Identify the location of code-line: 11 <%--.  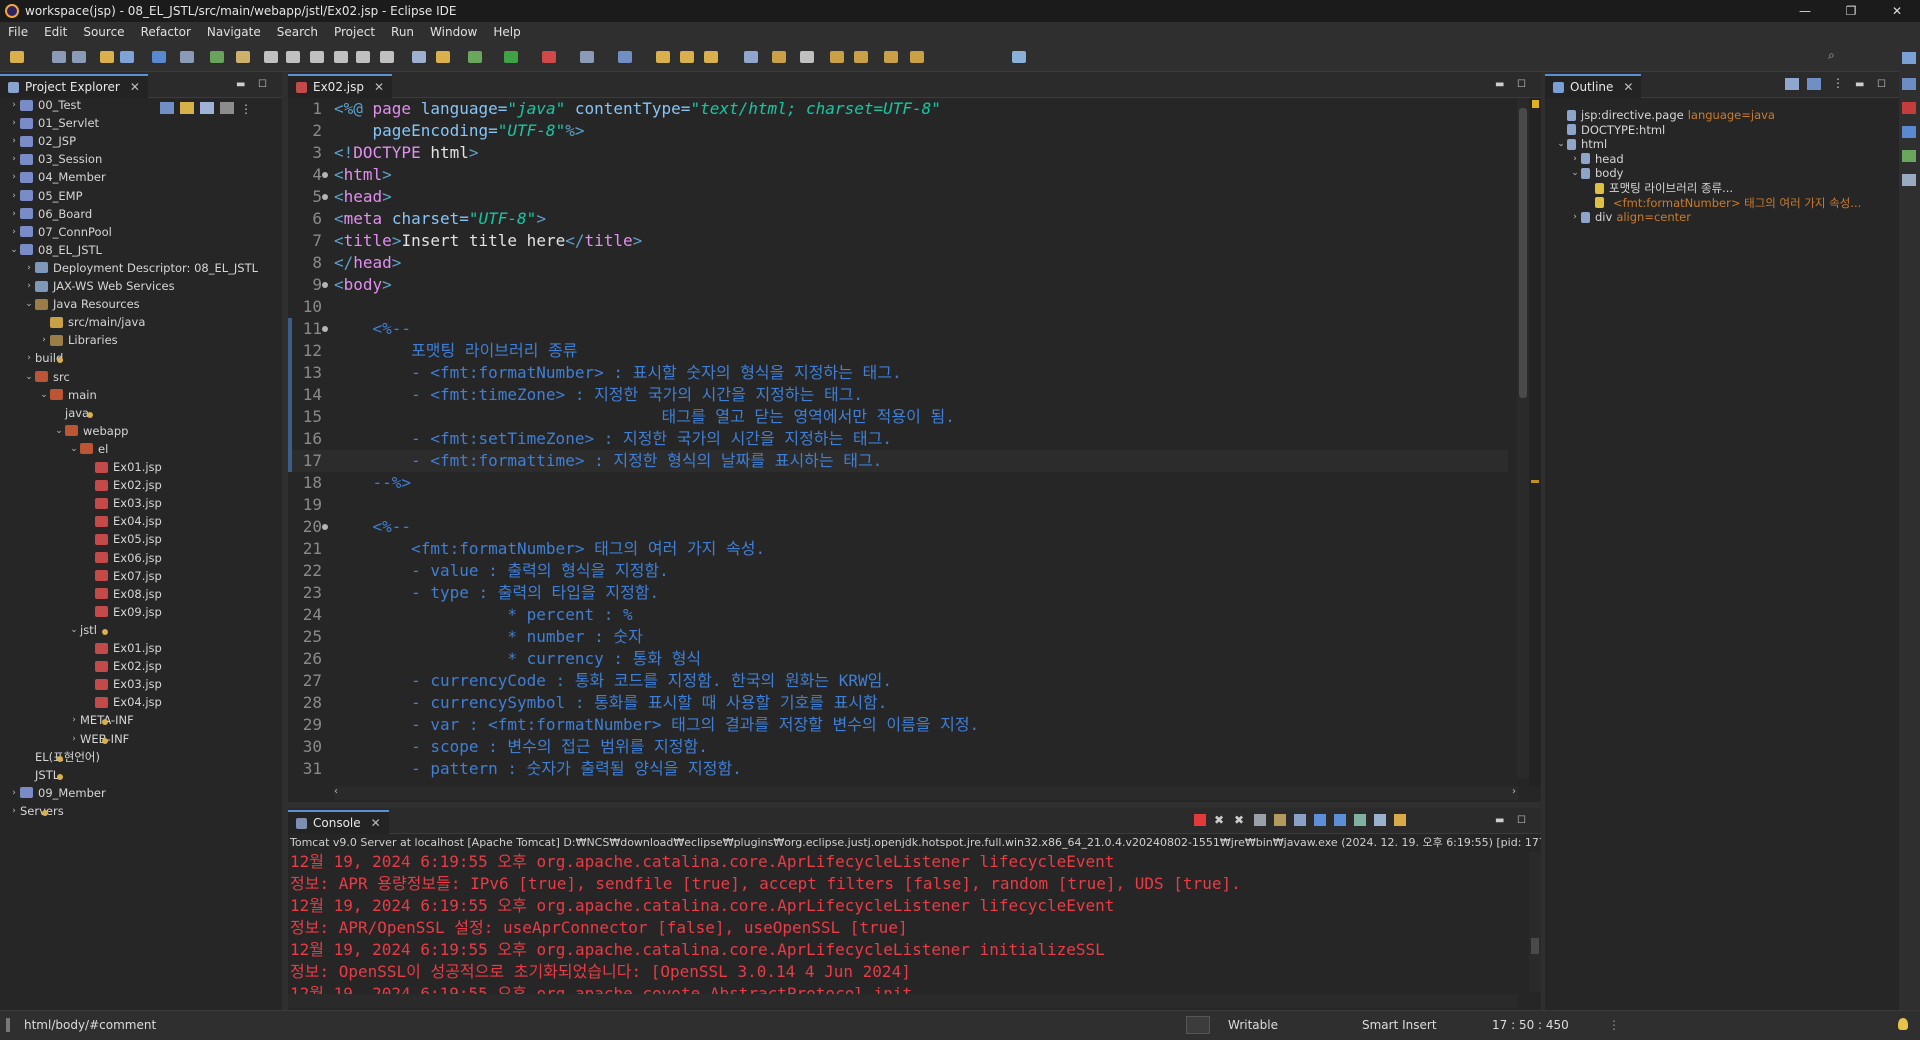
(898, 329).